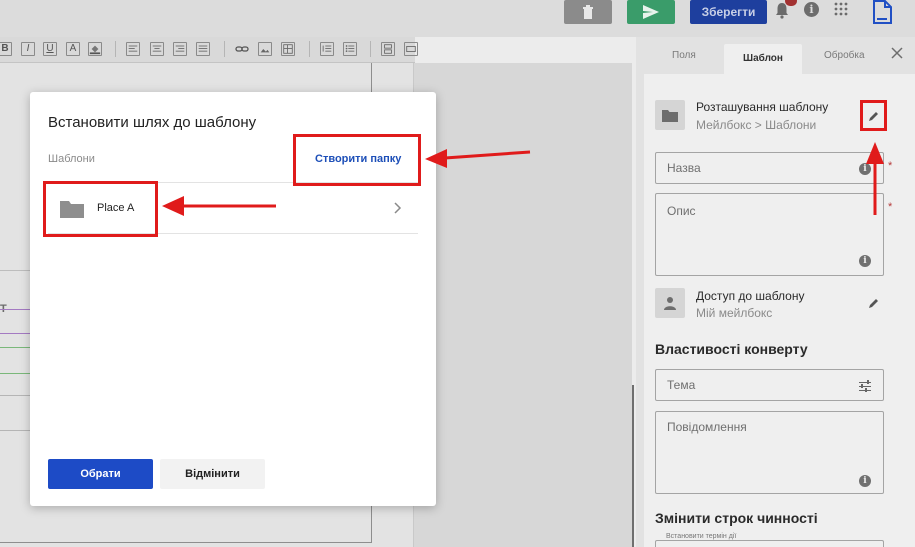 This screenshot has width=915, height=547. I want to click on font-color-button: A, so click(73, 49).